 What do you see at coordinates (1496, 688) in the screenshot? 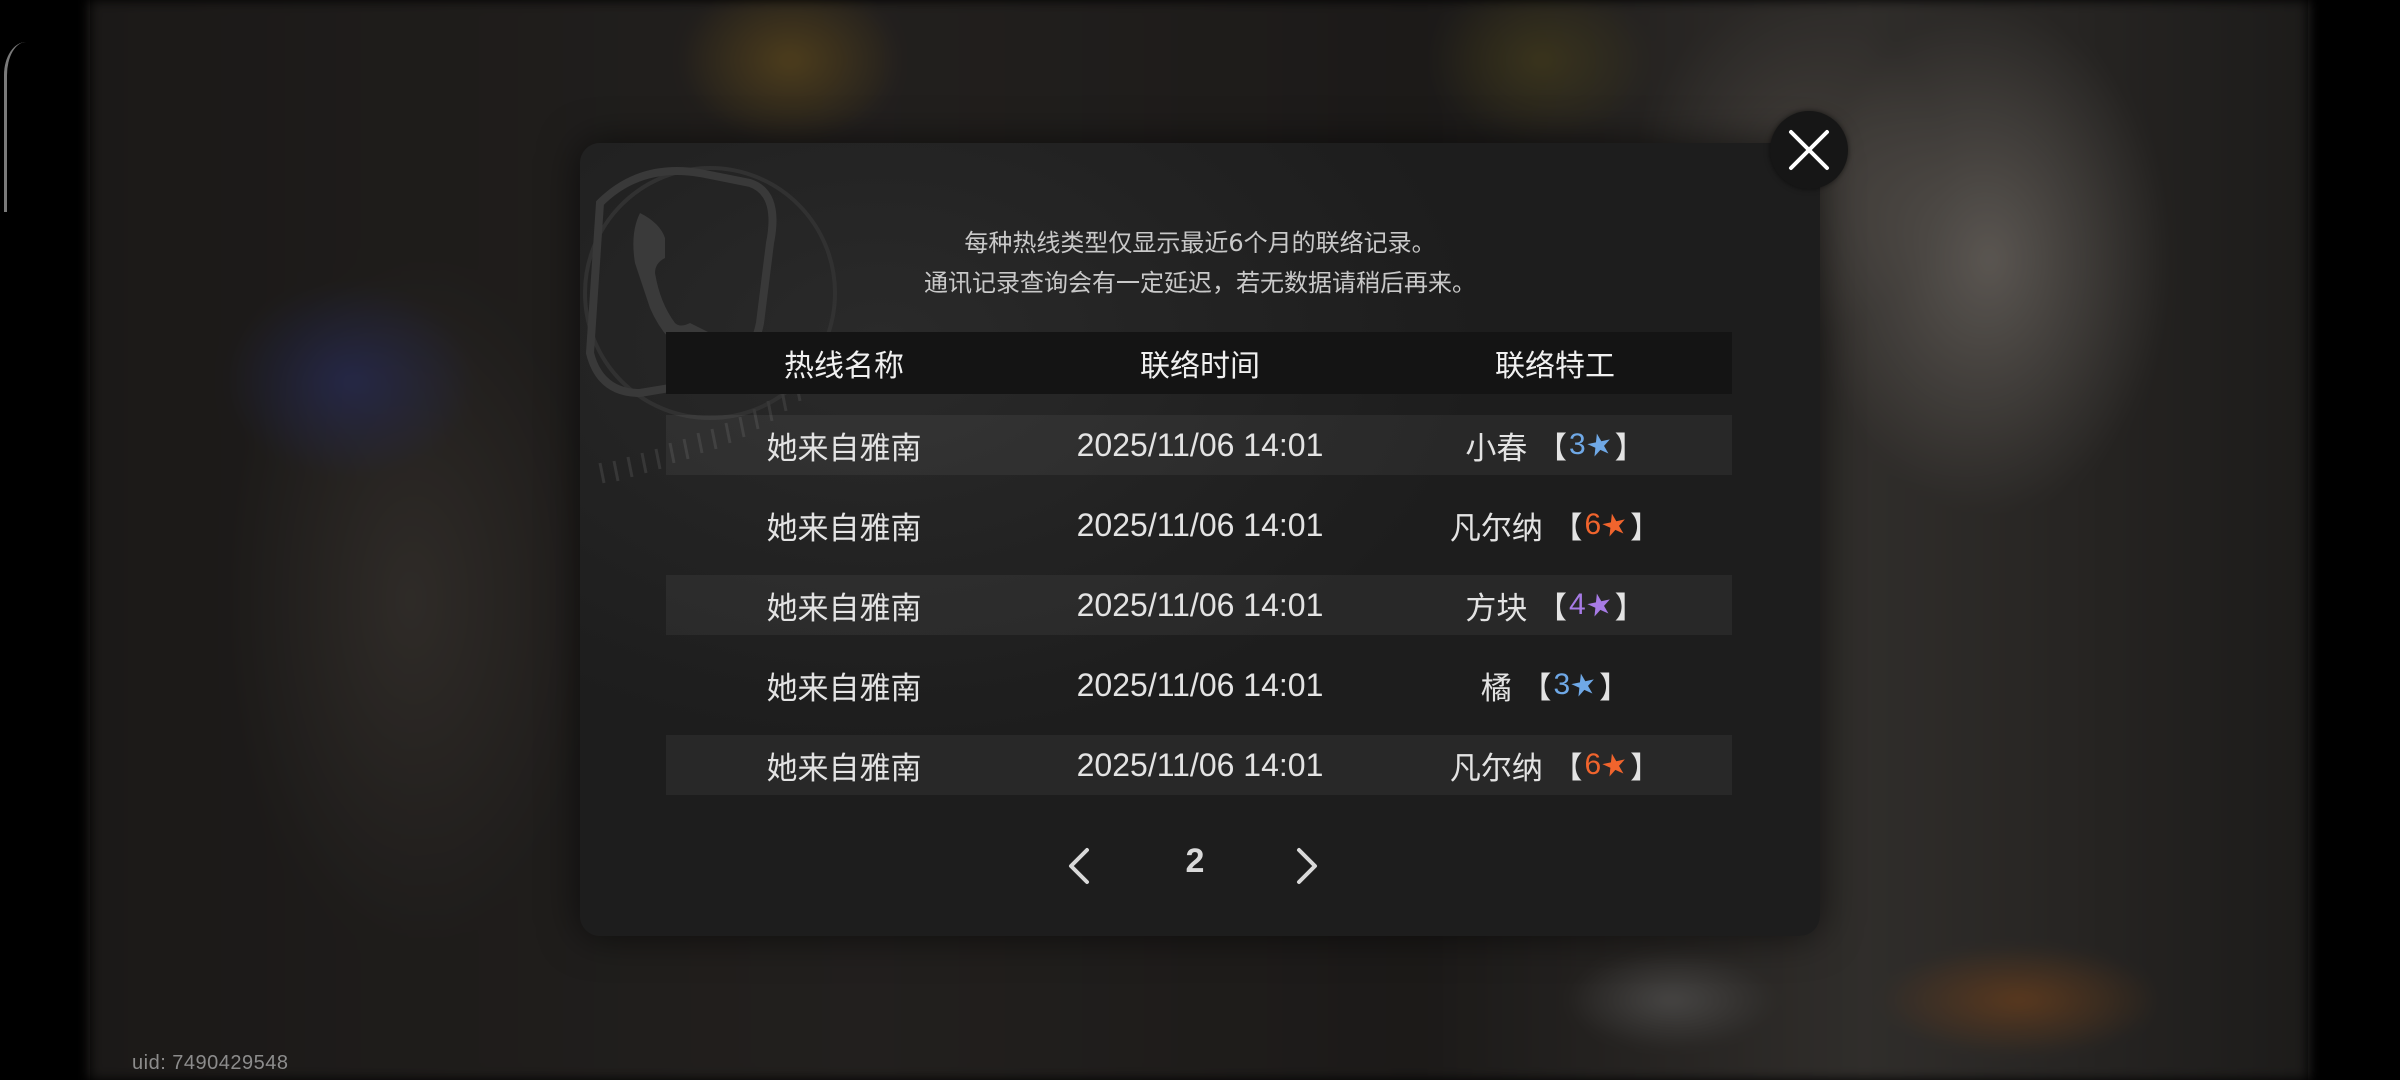
I see `agent-name: 橘` at bounding box center [1496, 688].